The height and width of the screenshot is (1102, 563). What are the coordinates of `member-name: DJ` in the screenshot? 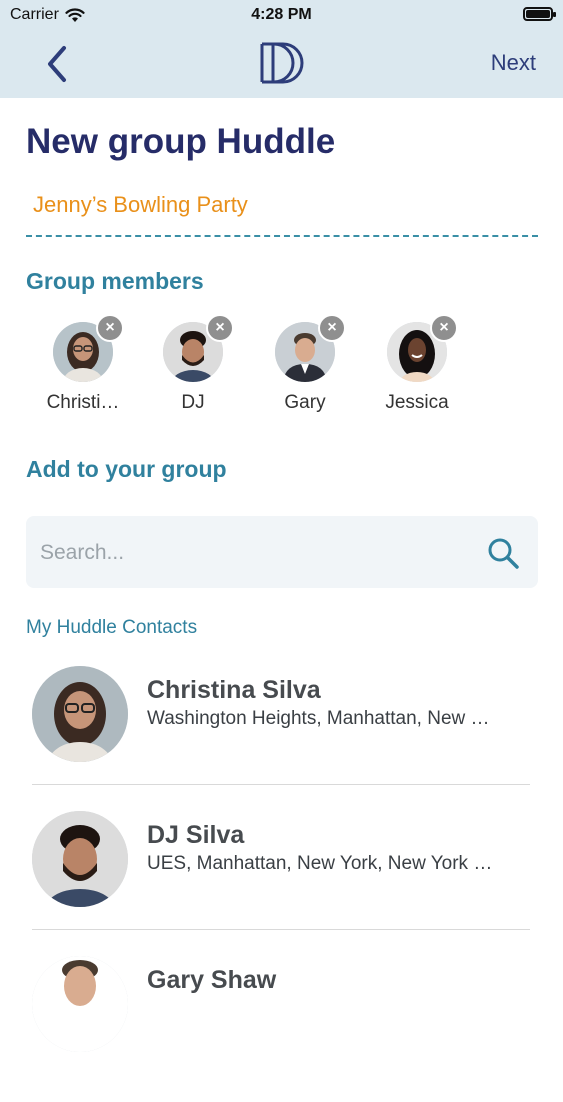 It's located at (193, 402).